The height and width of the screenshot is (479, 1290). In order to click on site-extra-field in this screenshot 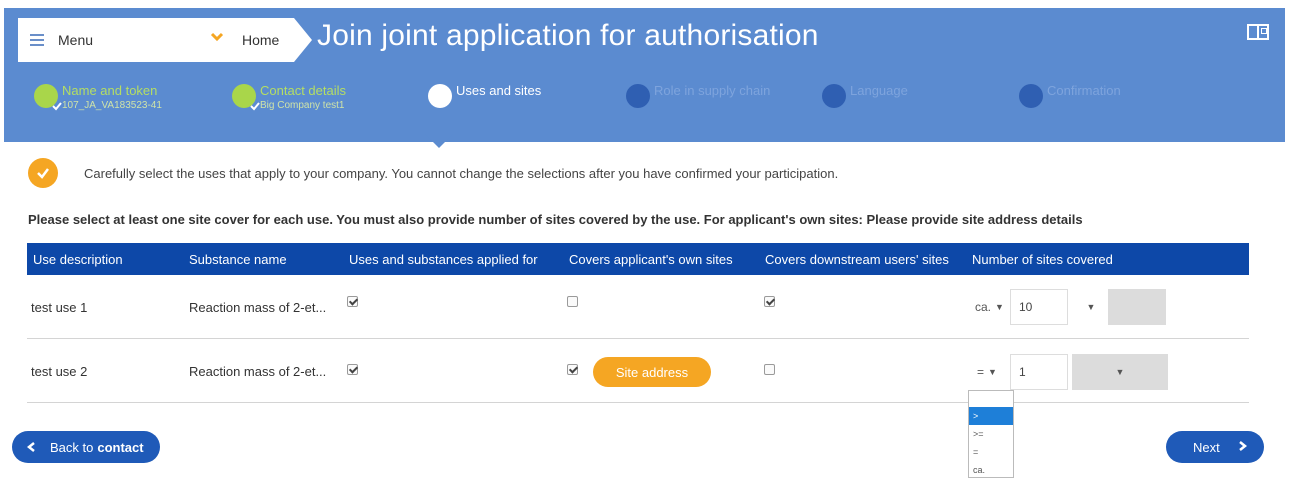, I will do `click(1137, 307)`.